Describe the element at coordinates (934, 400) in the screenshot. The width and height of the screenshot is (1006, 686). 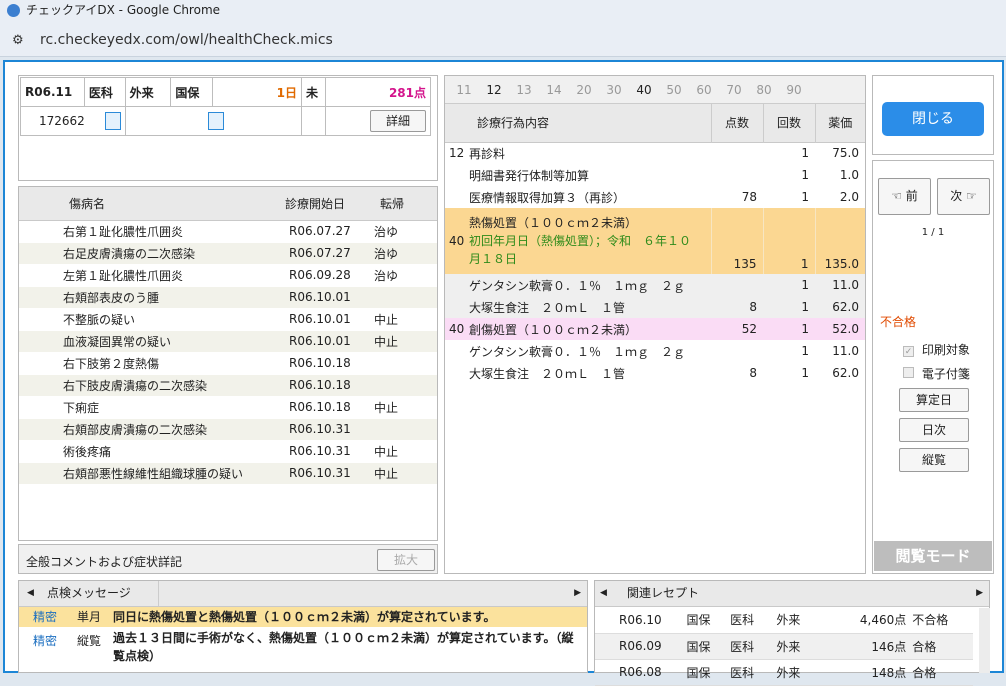
I see `calc-date-button: 算定日` at that location.